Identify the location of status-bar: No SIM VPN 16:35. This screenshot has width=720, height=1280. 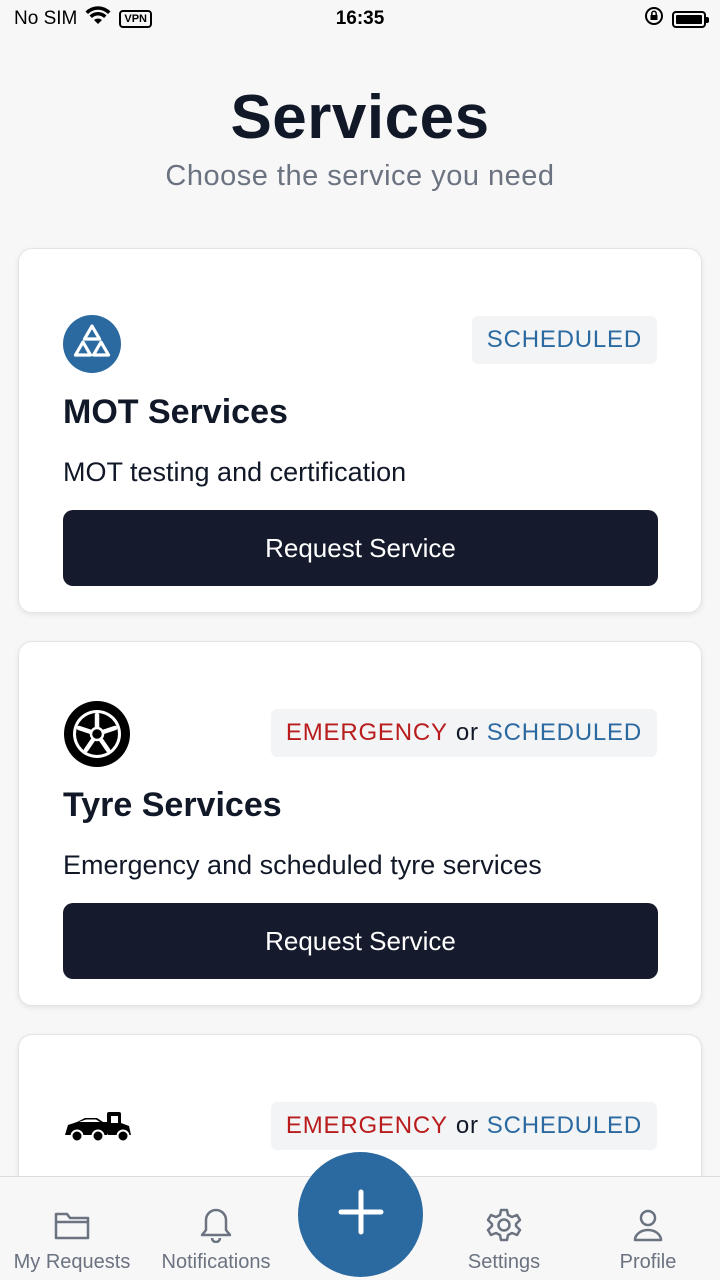
(360, 19).